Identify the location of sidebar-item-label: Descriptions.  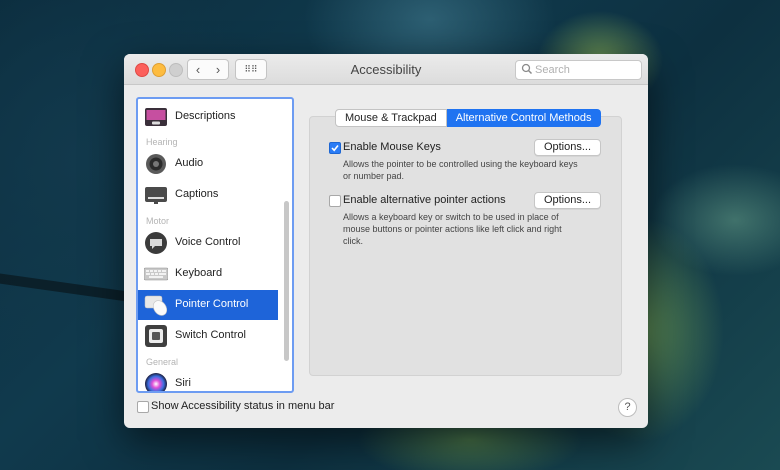
(205, 116).